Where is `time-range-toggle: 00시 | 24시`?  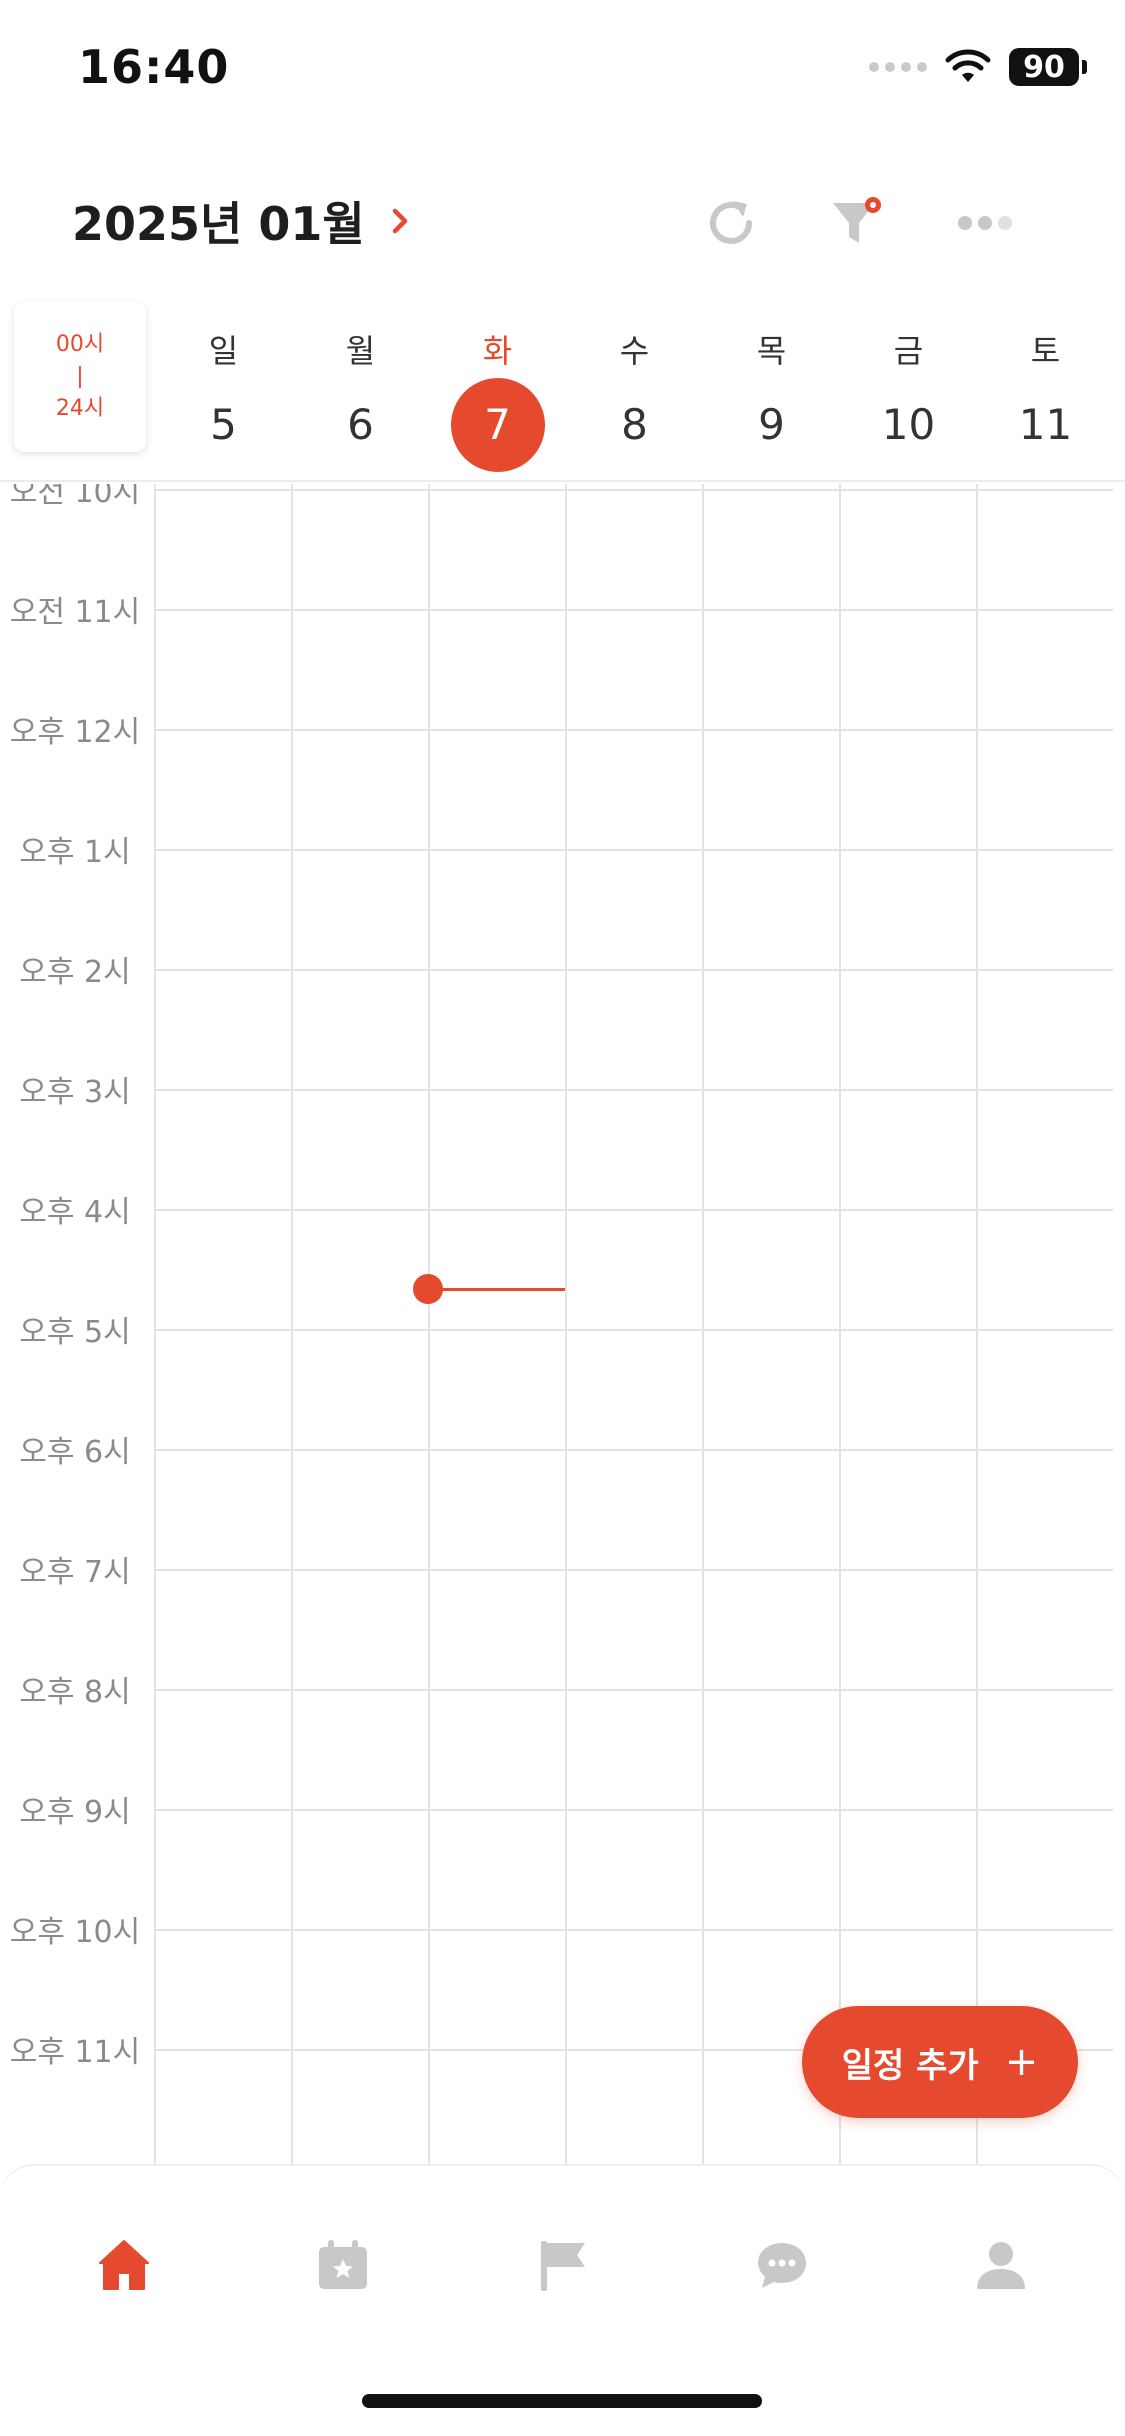
time-range-toggle: 00시 | 24시 is located at coordinates (80, 377).